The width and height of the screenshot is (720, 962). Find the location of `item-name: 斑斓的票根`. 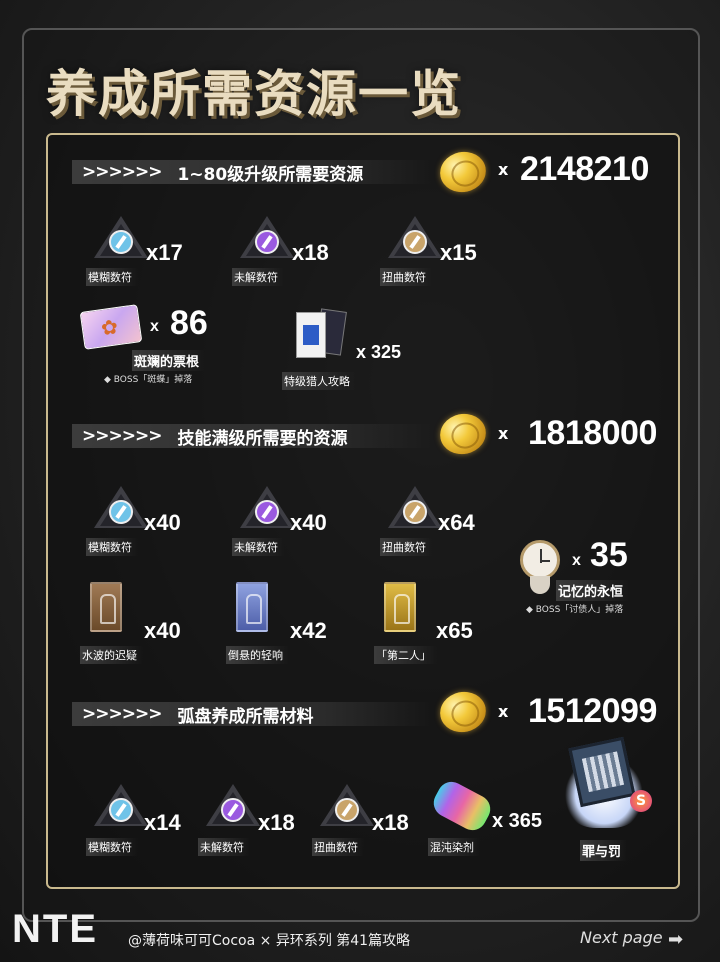

item-name: 斑斓的票根 is located at coordinates (169, 360).